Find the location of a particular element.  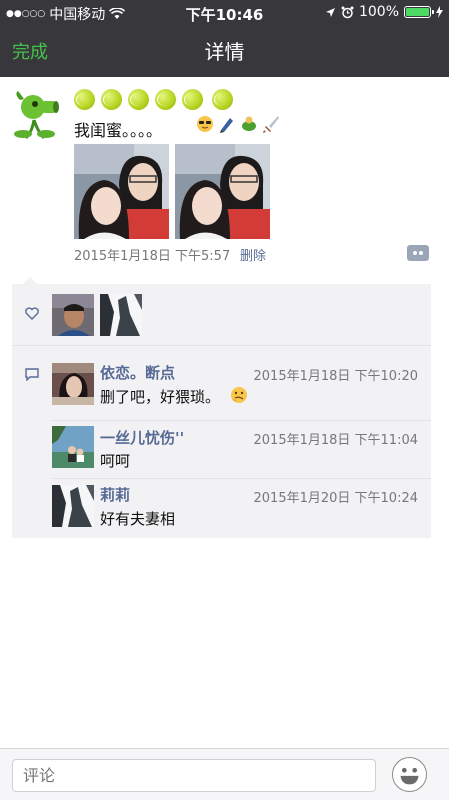

comment-author: 一丝儿忧伤'' is located at coordinates (142, 437).